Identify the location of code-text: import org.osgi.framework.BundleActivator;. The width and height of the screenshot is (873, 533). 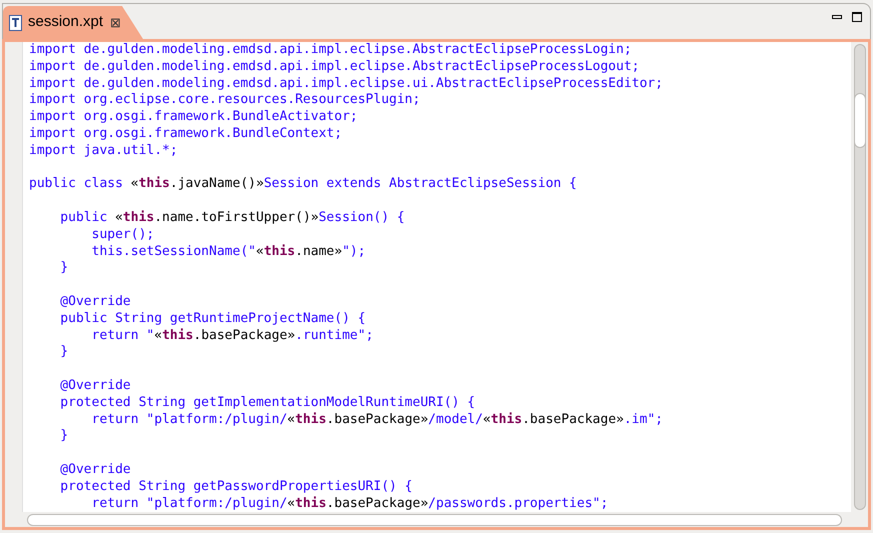
(193, 117).